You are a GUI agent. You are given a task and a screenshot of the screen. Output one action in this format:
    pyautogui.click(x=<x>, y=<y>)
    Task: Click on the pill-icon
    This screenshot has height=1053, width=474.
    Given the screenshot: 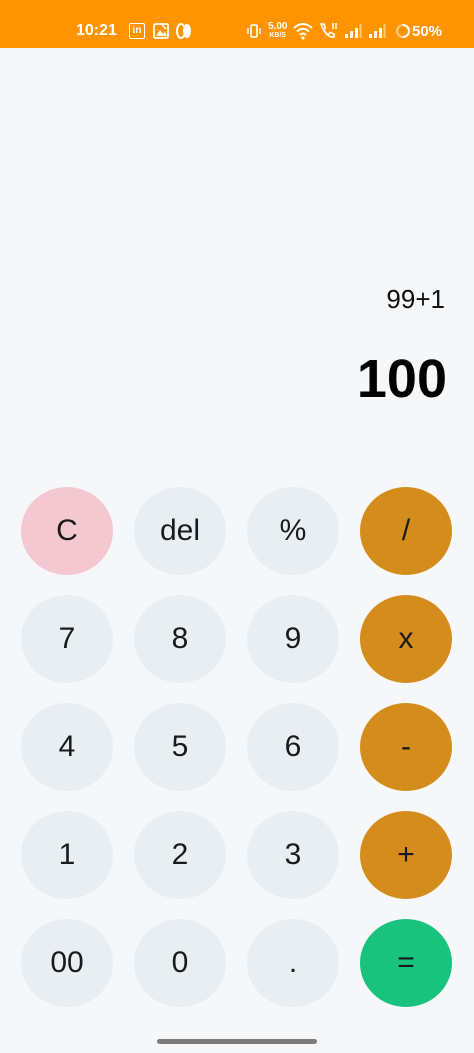 What is the action you would take?
    pyautogui.click(x=184, y=31)
    